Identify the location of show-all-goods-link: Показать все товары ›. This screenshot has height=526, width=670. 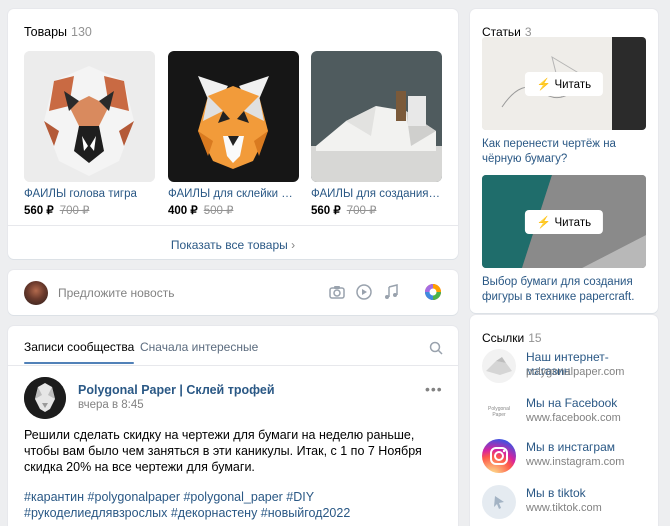
(233, 238).